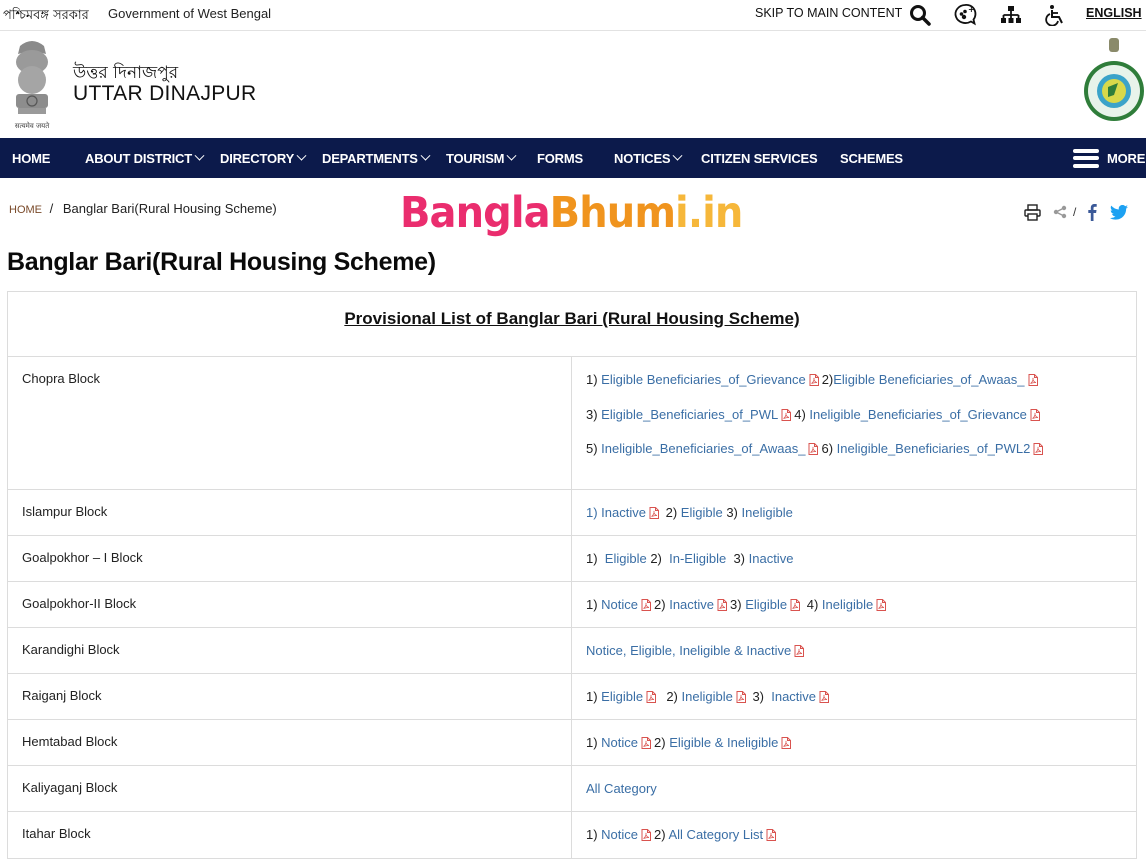 The image size is (1146, 863). What do you see at coordinates (290, 650) in the screenshot?
I see `block-name-cell: Karandighi Block` at bounding box center [290, 650].